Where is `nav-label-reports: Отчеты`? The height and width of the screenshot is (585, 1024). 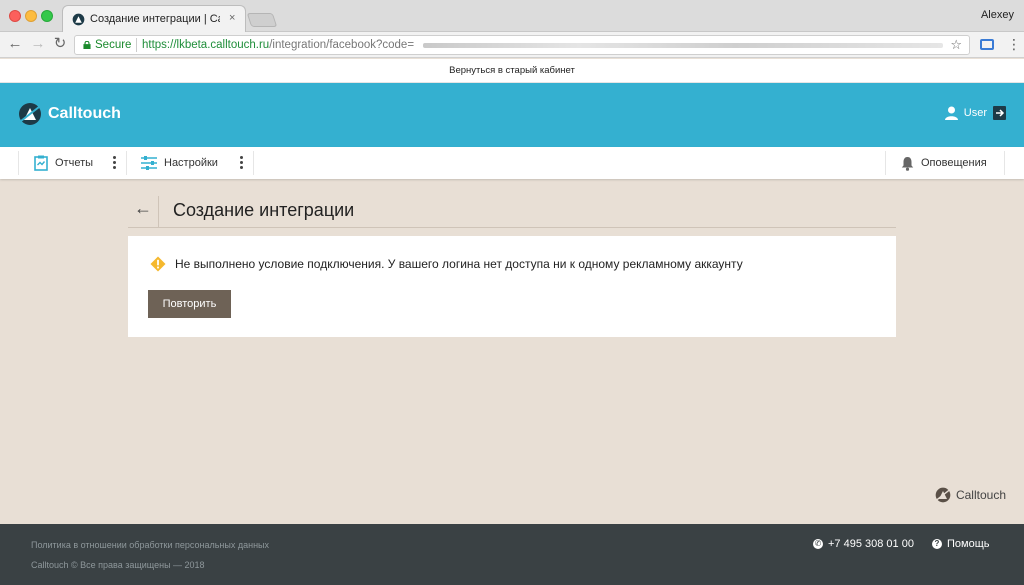
nav-label-reports: Отчеты is located at coordinates (74, 163).